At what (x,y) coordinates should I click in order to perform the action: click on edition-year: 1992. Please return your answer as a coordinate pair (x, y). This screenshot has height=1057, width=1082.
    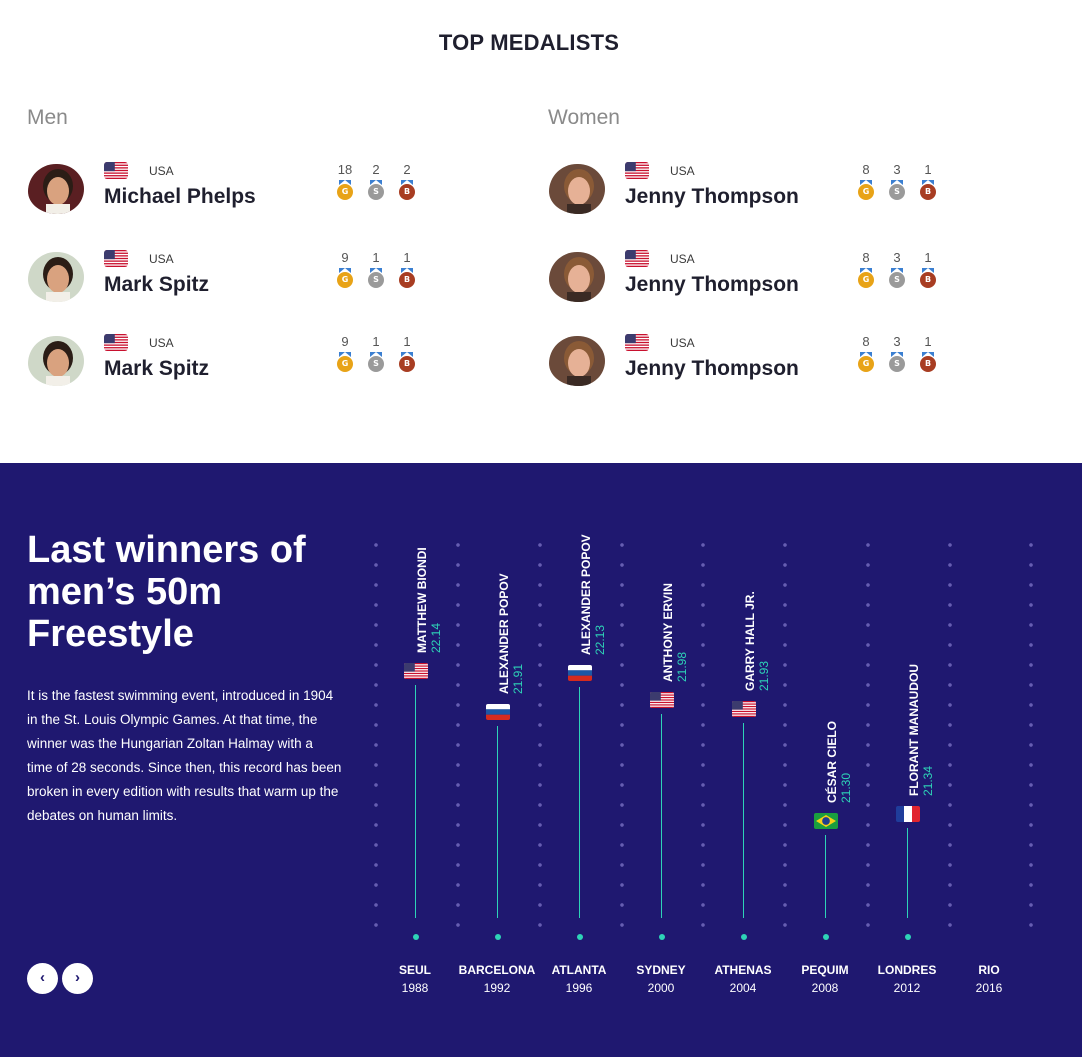
    Looking at the image, I should click on (497, 988).